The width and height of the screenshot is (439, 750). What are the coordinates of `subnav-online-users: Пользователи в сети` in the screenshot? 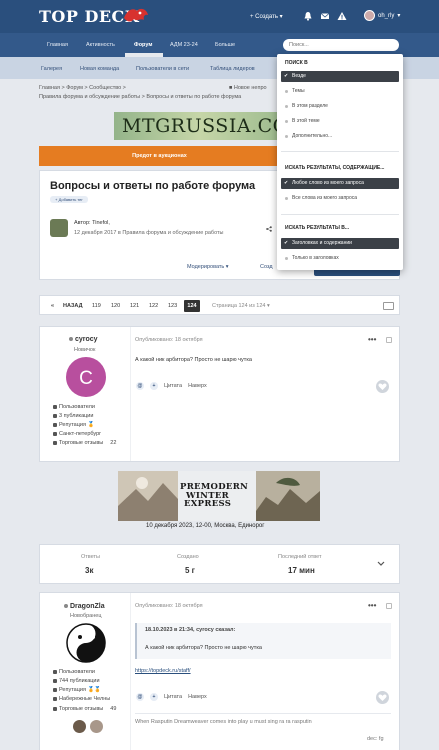 It's located at (162, 69).